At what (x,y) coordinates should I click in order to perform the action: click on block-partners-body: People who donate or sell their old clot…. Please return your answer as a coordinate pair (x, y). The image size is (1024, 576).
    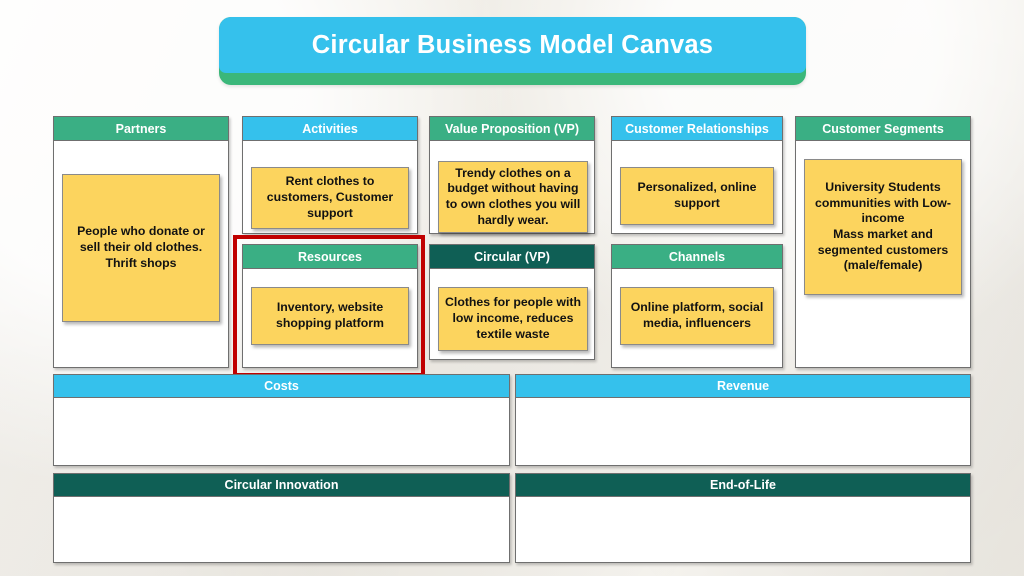
    Looking at the image, I should click on (141, 254).